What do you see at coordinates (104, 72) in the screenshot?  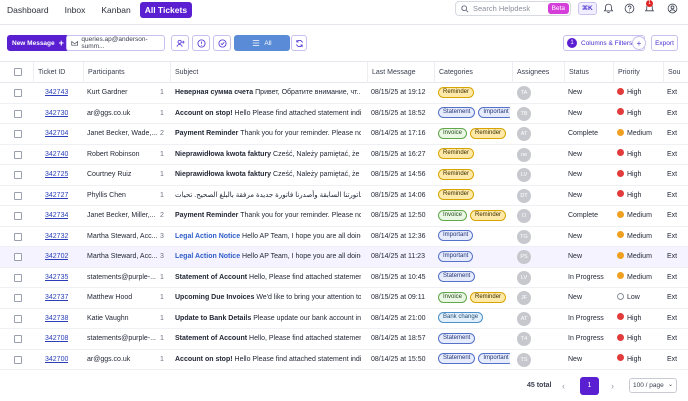 I see `col-participants: Participants` at bounding box center [104, 72].